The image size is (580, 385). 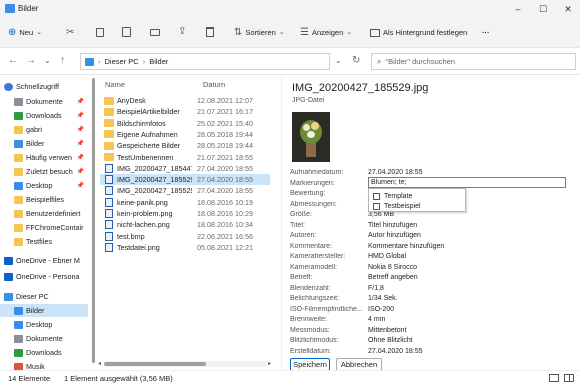 I want to click on image-thumbnail, so click(x=311, y=137).